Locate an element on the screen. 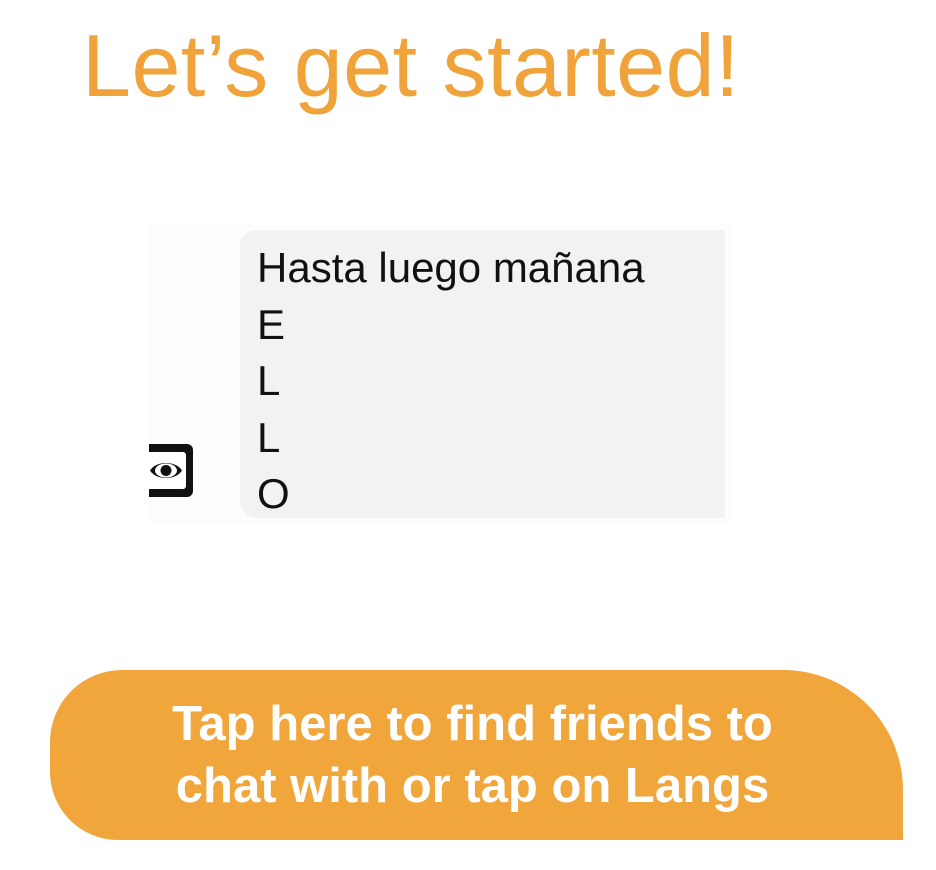  message-line: E is located at coordinates (271, 324).